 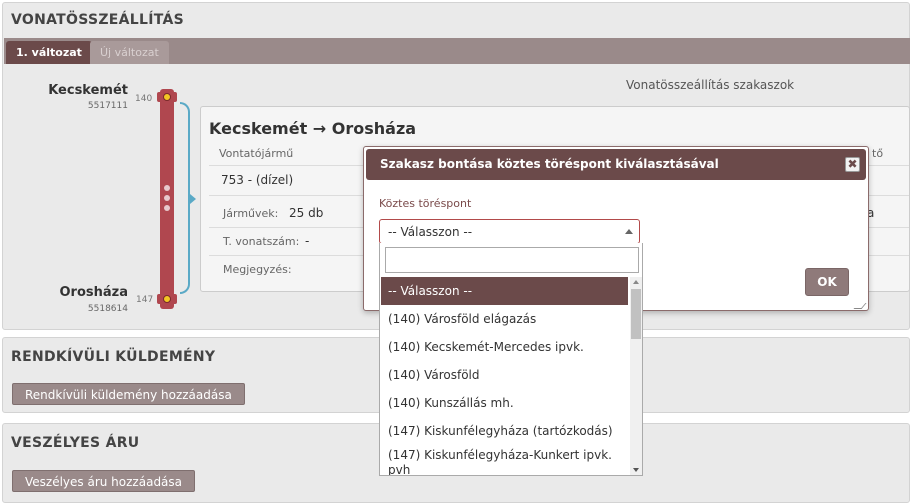 What do you see at coordinates (504, 460) in the screenshot?
I see `dropdown-option: (147) Kiskunfélegyháza-Kunkert ipvk. pvh` at bounding box center [504, 460].